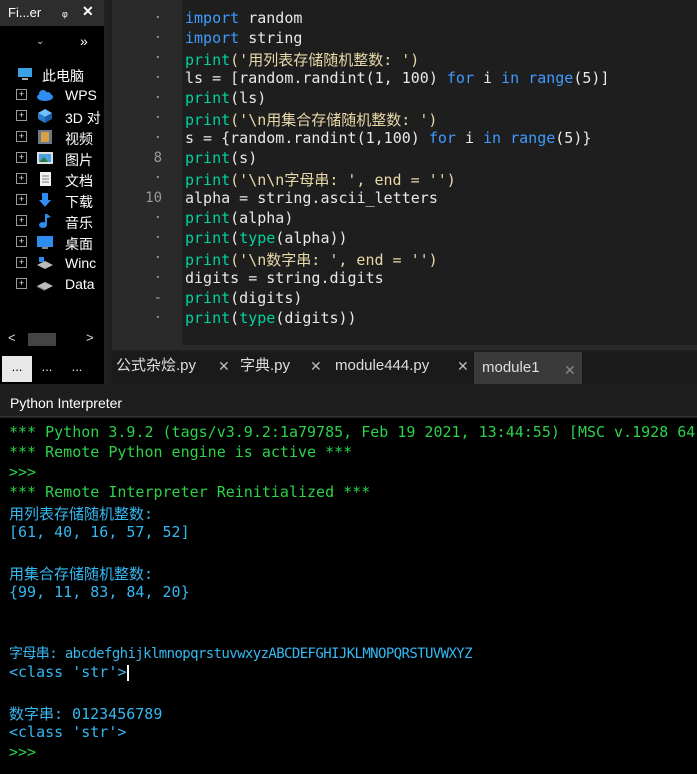  I want to click on tree-item-wps: + WPS, so click(52, 95).